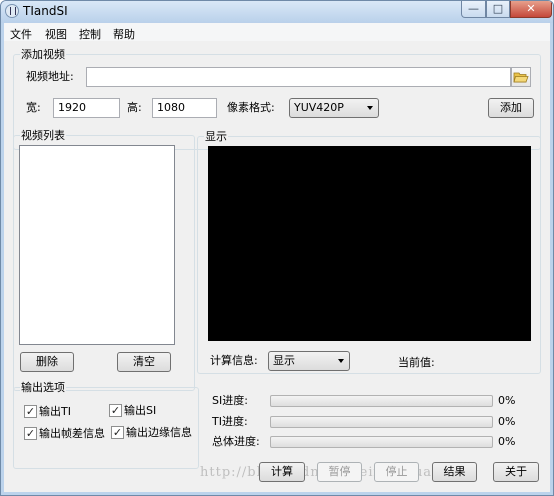 This screenshot has width=554, height=496. Describe the element at coordinates (319, 107) in the screenshot. I see `pixel-format-value: YUV420P` at that location.